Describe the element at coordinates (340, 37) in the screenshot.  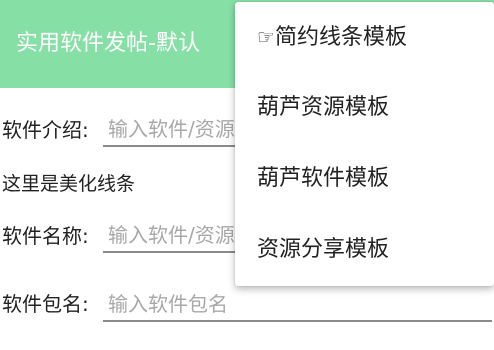
I see `menu-item-label: 简约线条模板` at that location.